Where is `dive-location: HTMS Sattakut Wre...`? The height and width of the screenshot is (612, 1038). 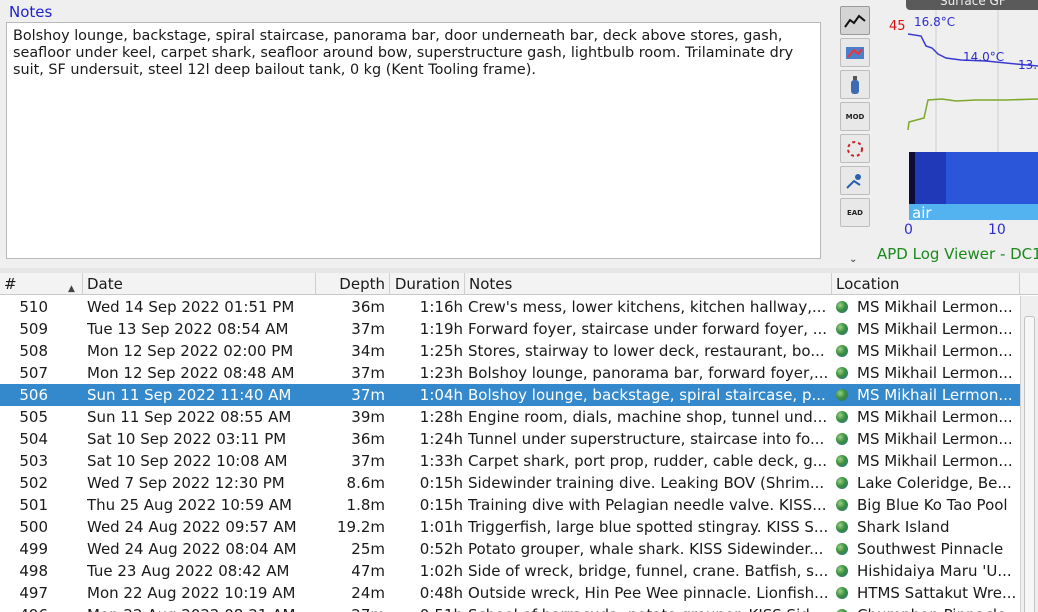 dive-location: HTMS Sattakut Wre... is located at coordinates (928, 593).